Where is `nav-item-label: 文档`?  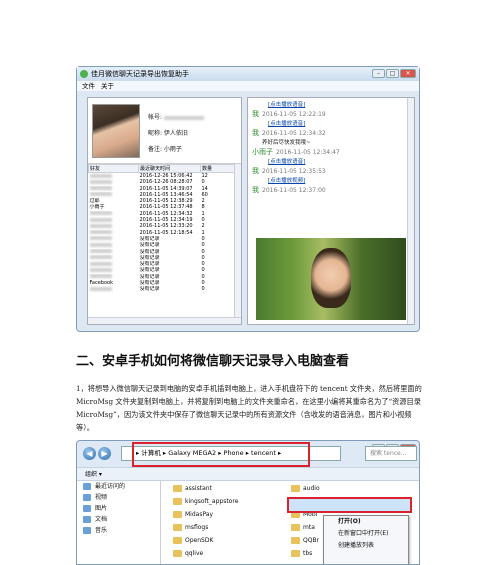
nav-item-label: 文档 is located at coordinates (101, 519).